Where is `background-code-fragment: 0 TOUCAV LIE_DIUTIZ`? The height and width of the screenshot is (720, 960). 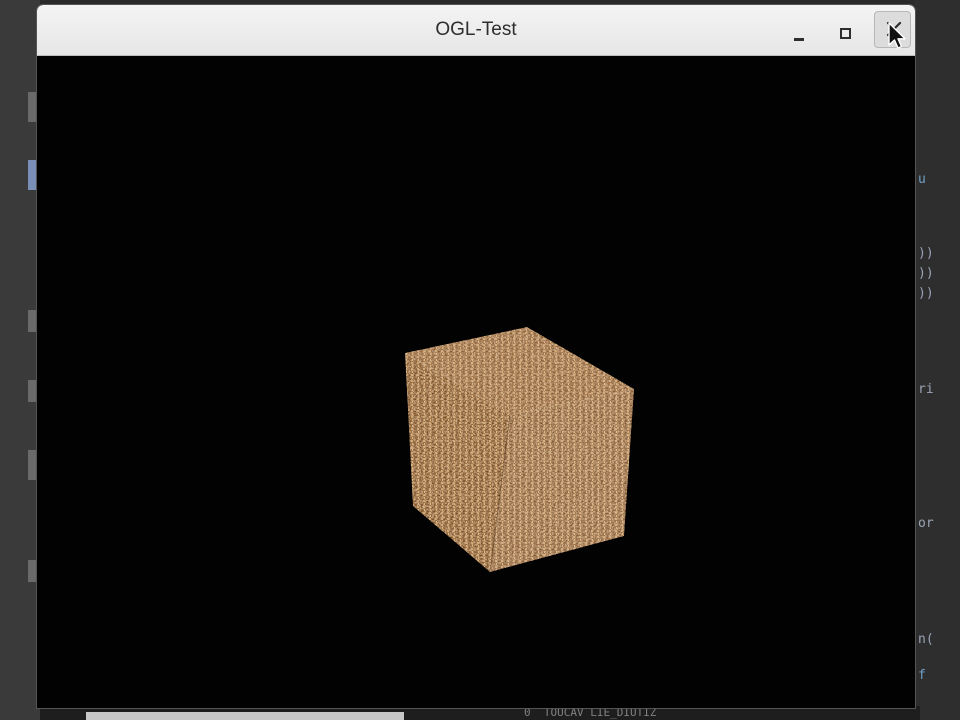 background-code-fragment: 0 TOUCAV LIE_DIUTIZ is located at coordinates (590, 712).